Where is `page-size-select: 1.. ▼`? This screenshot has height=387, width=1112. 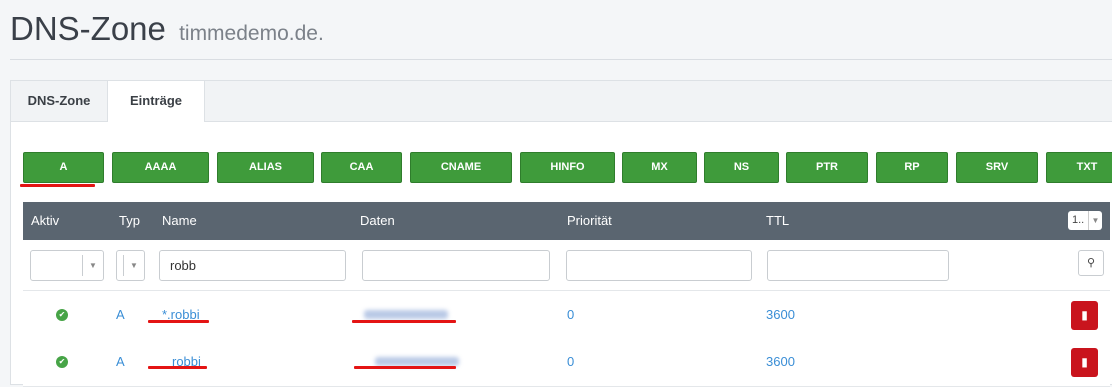 page-size-select: 1.. ▼ is located at coordinates (1085, 220).